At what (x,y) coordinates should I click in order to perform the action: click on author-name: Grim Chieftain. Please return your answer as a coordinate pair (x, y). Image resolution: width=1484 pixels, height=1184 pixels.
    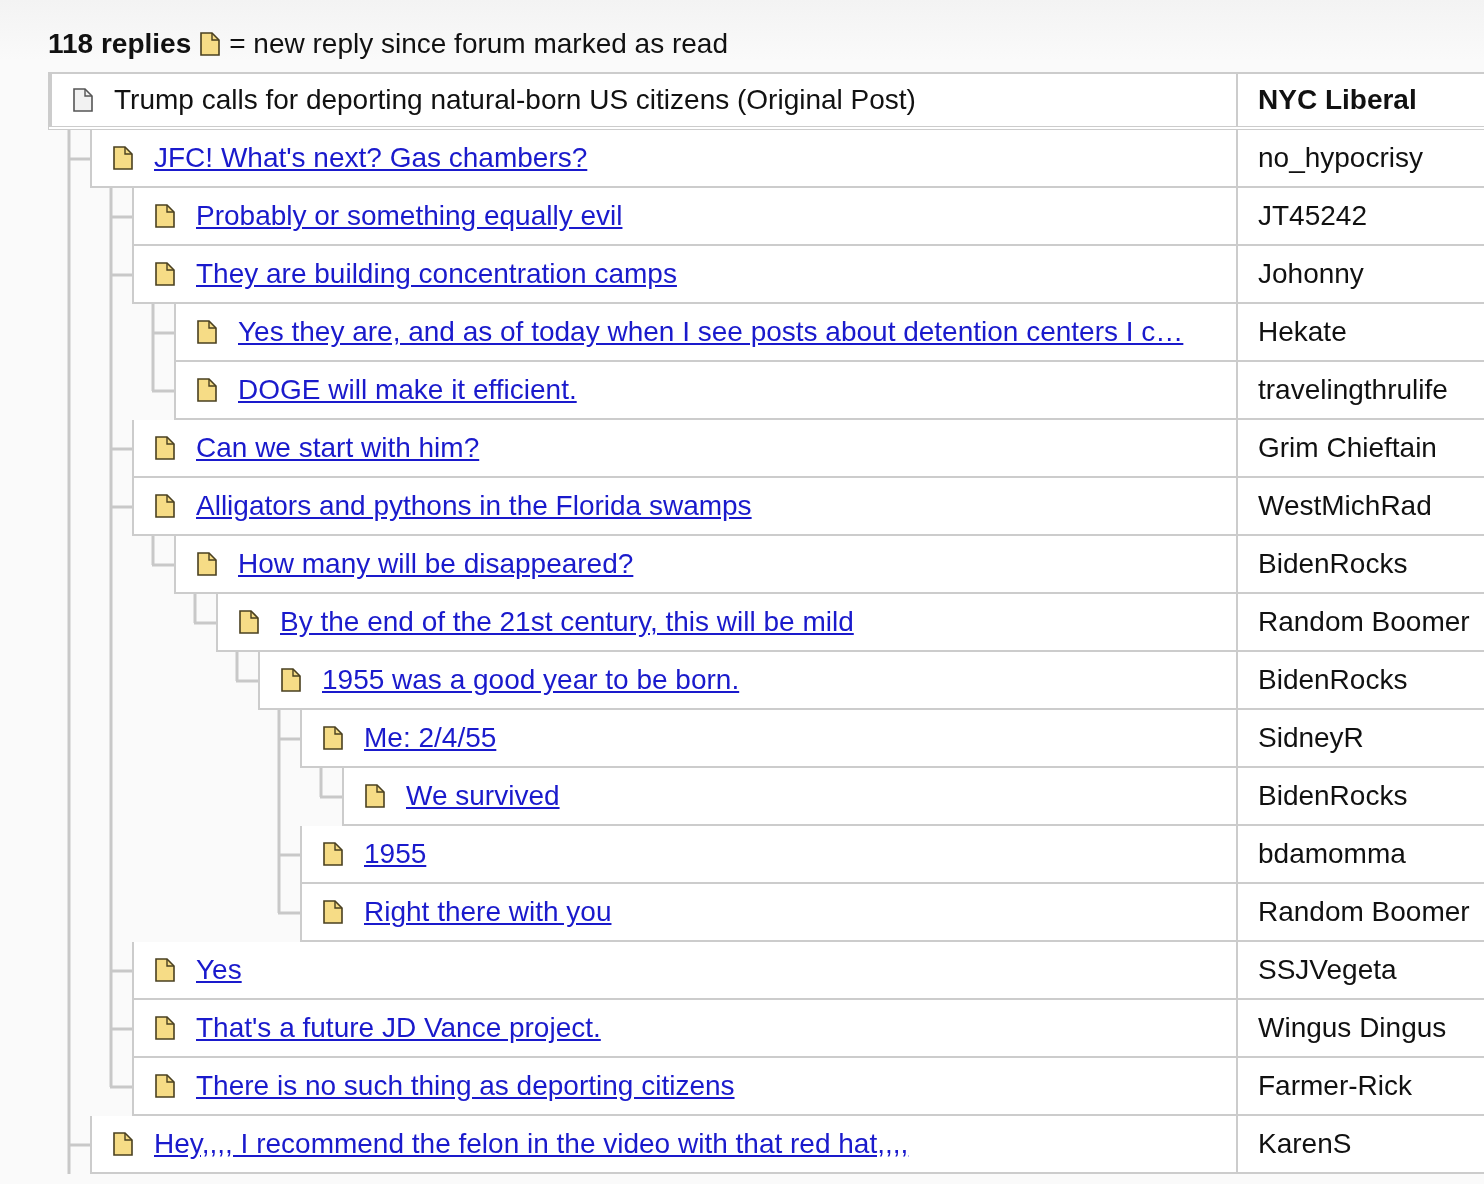
    Looking at the image, I should click on (1347, 448).